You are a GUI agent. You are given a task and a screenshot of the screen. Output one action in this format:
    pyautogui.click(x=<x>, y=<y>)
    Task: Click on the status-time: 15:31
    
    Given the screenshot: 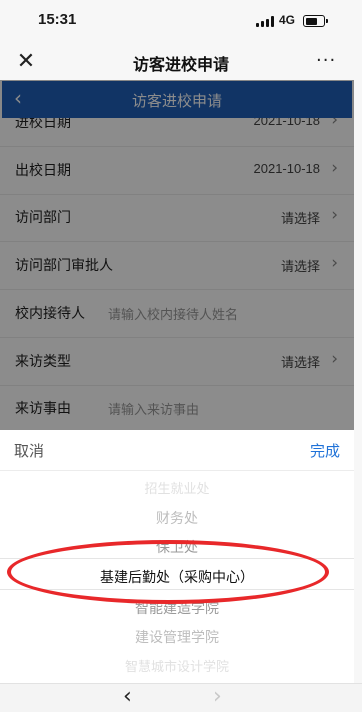 What is the action you would take?
    pyautogui.click(x=57, y=19)
    